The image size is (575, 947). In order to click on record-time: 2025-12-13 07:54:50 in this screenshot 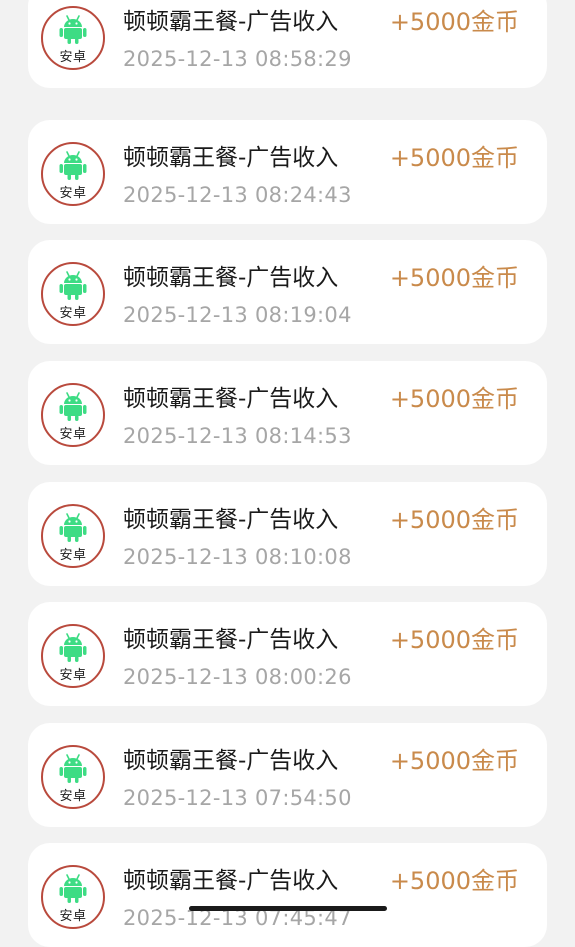, I will do `click(237, 798)`.